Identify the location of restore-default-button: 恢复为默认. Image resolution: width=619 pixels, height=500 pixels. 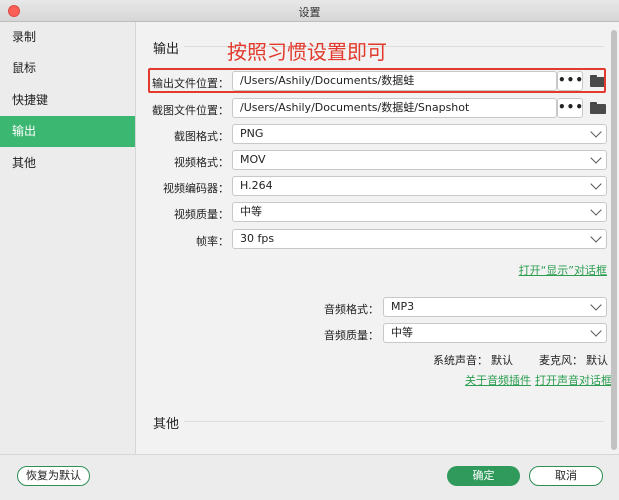
(53, 476).